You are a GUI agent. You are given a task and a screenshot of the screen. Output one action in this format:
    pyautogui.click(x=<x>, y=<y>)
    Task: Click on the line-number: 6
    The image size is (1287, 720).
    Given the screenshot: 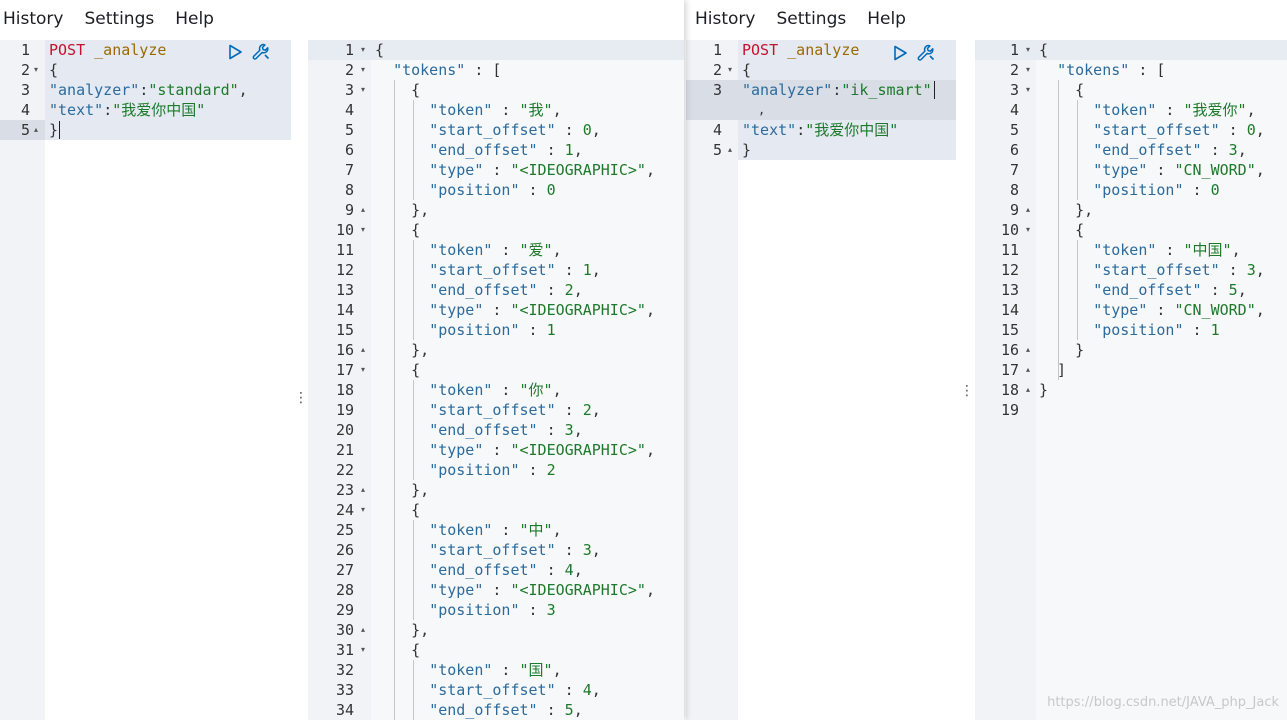 What is the action you would take?
    pyautogui.click(x=349, y=150)
    